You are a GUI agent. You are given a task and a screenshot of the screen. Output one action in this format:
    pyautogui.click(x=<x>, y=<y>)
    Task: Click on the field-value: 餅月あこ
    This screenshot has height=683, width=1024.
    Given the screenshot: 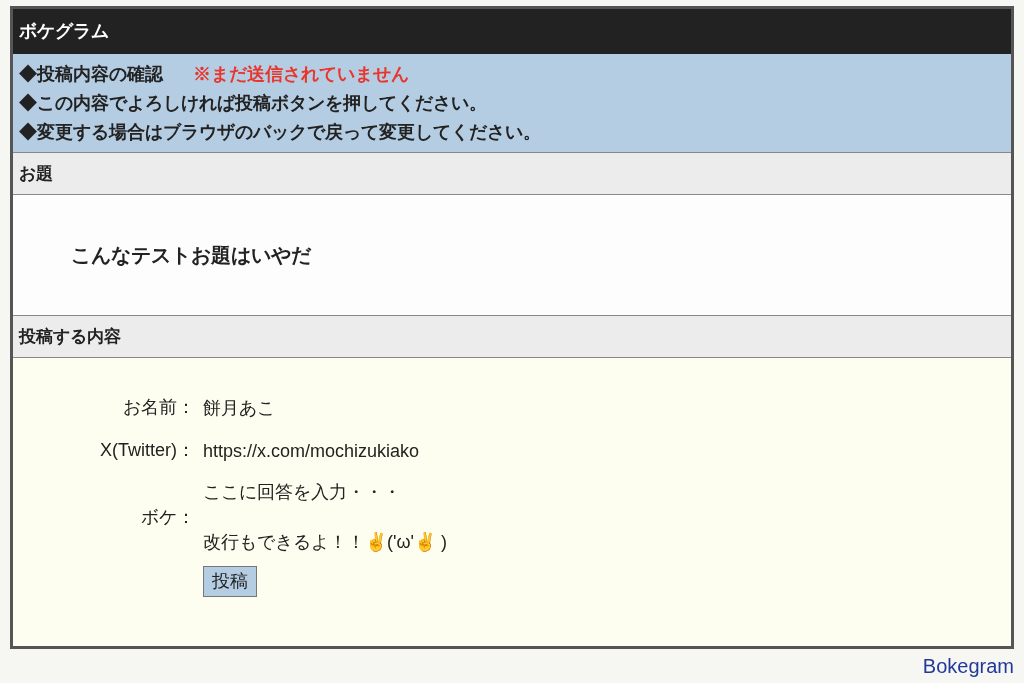 What is the action you would take?
    pyautogui.click(x=239, y=408)
    